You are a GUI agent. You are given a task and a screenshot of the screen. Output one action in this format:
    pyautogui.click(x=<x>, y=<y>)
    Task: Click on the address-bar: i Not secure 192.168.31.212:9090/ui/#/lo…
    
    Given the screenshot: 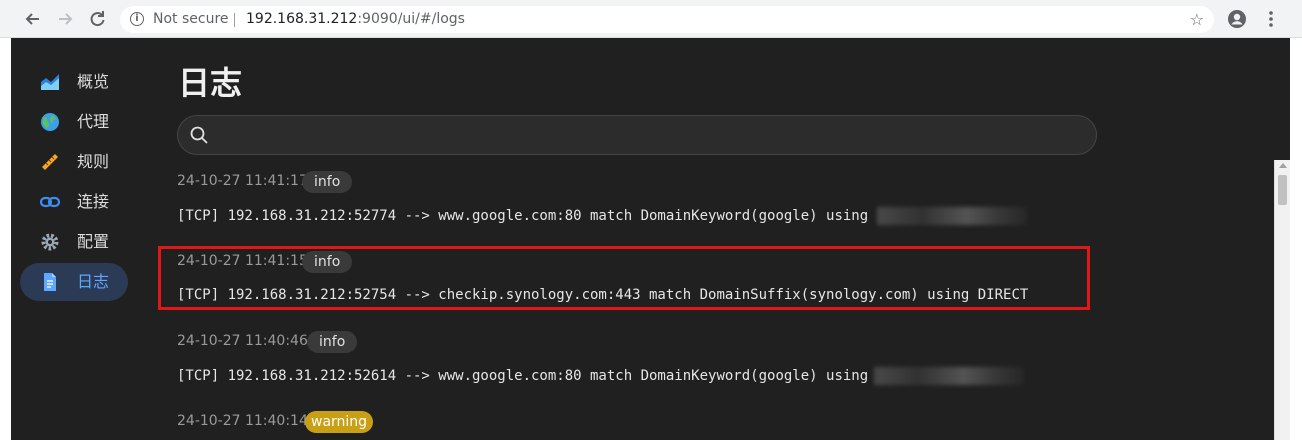 What is the action you would take?
    pyautogui.click(x=667, y=19)
    